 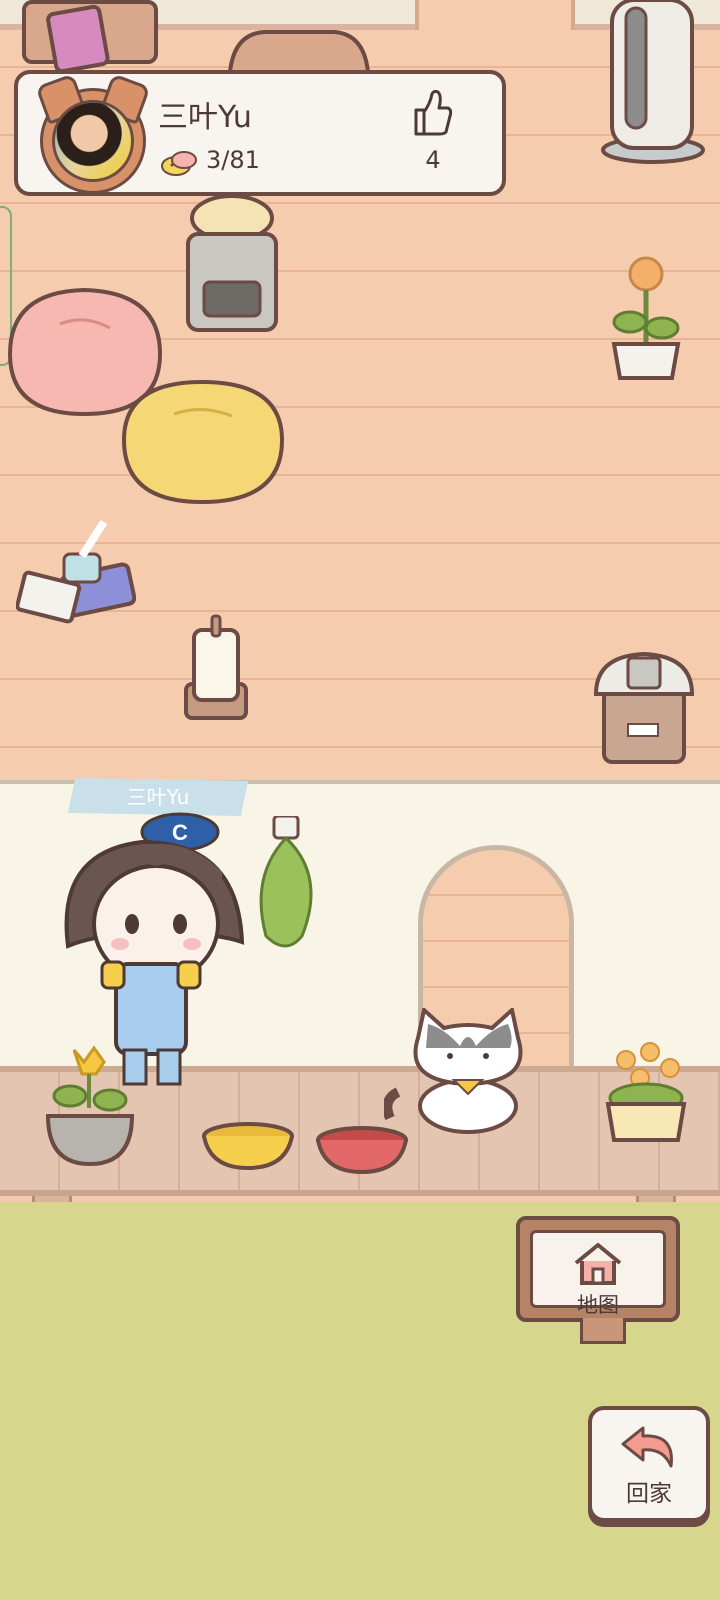 I want to click on map-button: 地图, so click(x=598, y=1269).